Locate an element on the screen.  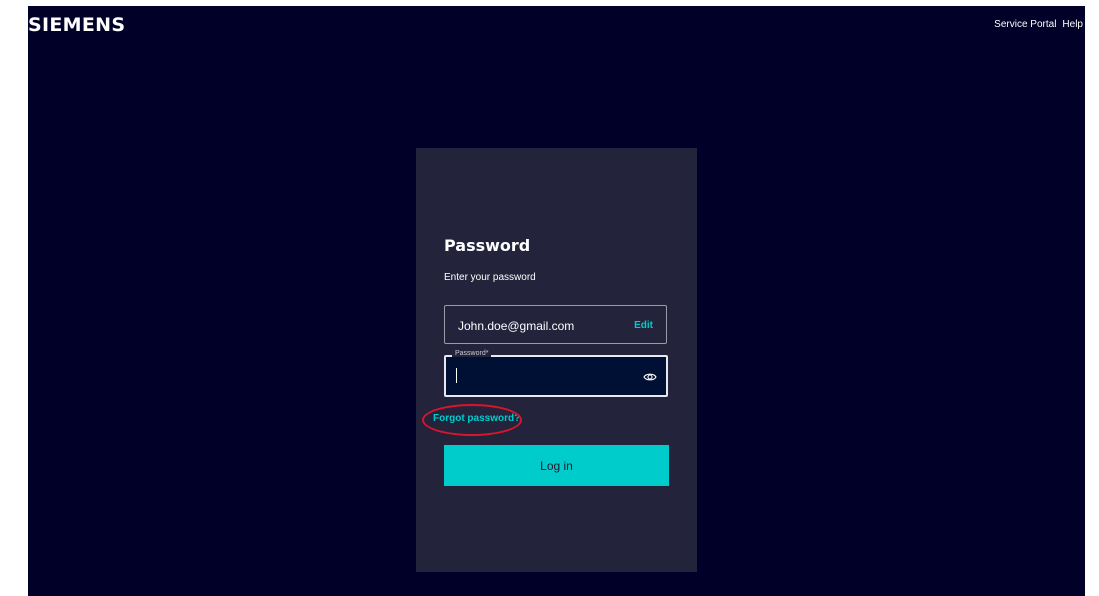
login-button: Log in is located at coordinates (556, 465).